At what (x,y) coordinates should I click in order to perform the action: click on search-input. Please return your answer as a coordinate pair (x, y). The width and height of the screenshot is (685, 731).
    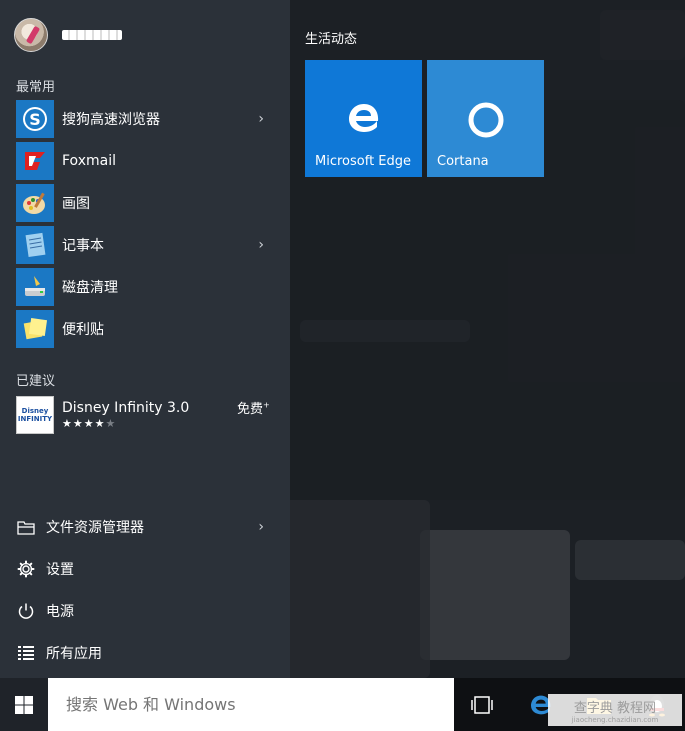
    Looking at the image, I should click on (251, 704).